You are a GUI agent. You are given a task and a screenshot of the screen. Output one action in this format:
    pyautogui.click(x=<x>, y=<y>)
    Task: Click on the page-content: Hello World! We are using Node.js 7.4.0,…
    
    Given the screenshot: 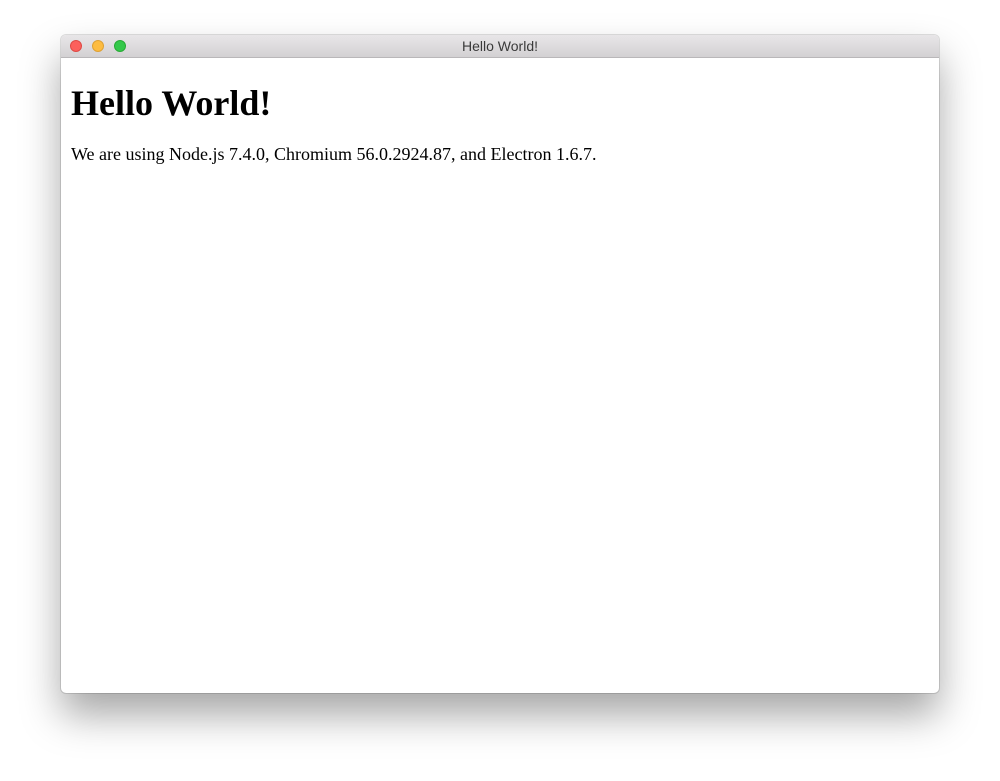 What is the action you would take?
    pyautogui.click(x=500, y=124)
    